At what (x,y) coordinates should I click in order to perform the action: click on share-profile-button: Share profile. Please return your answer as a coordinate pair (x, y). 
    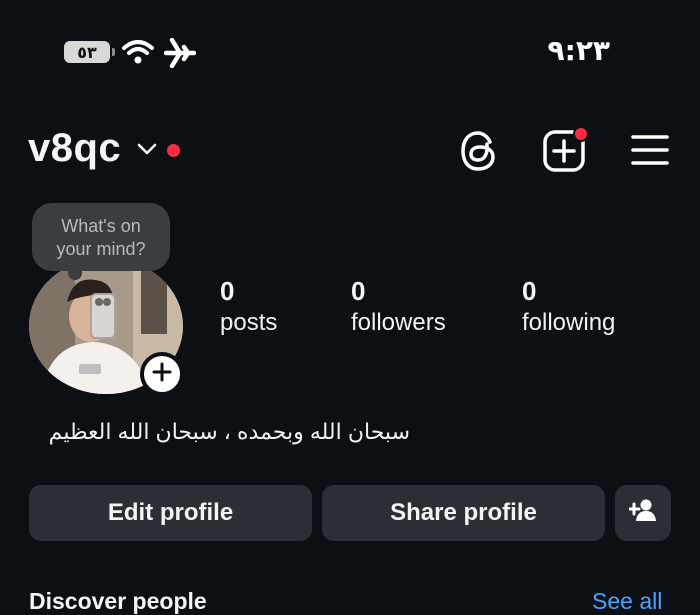
    Looking at the image, I should click on (463, 513).